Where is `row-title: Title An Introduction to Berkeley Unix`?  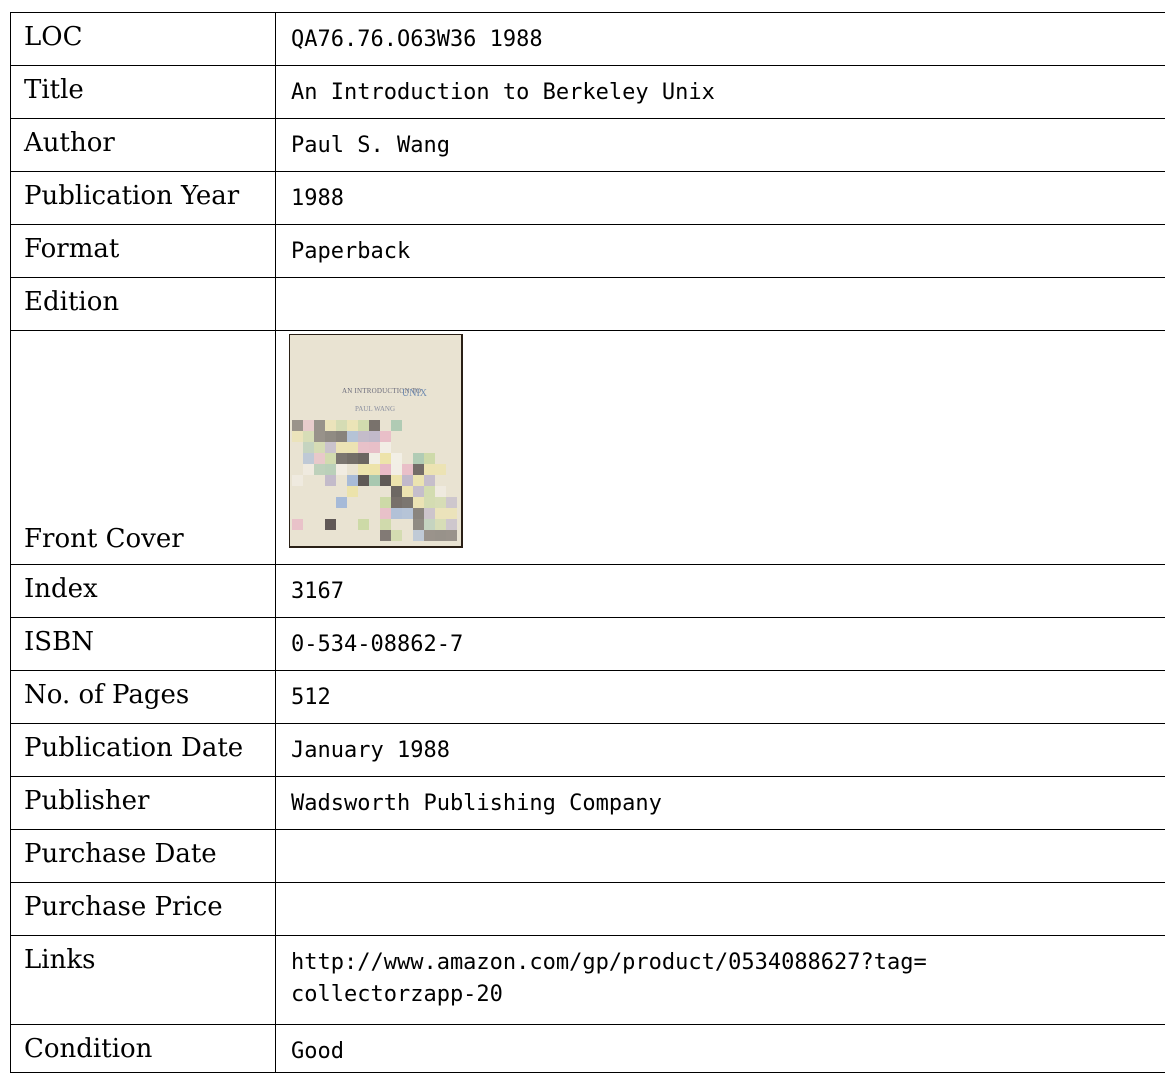
row-title: Title An Introduction to Berkeley Unix is located at coordinates (587, 92).